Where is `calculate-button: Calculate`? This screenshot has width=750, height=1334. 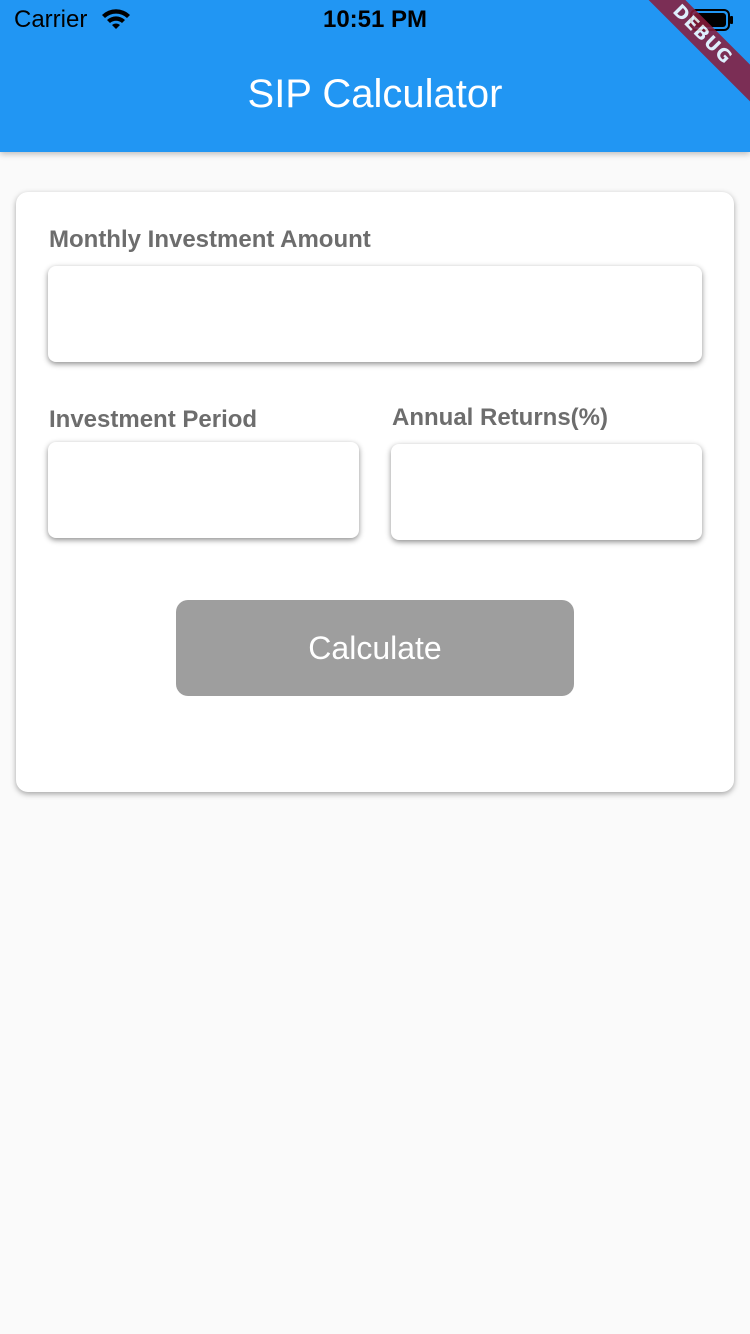 calculate-button: Calculate is located at coordinates (375, 648).